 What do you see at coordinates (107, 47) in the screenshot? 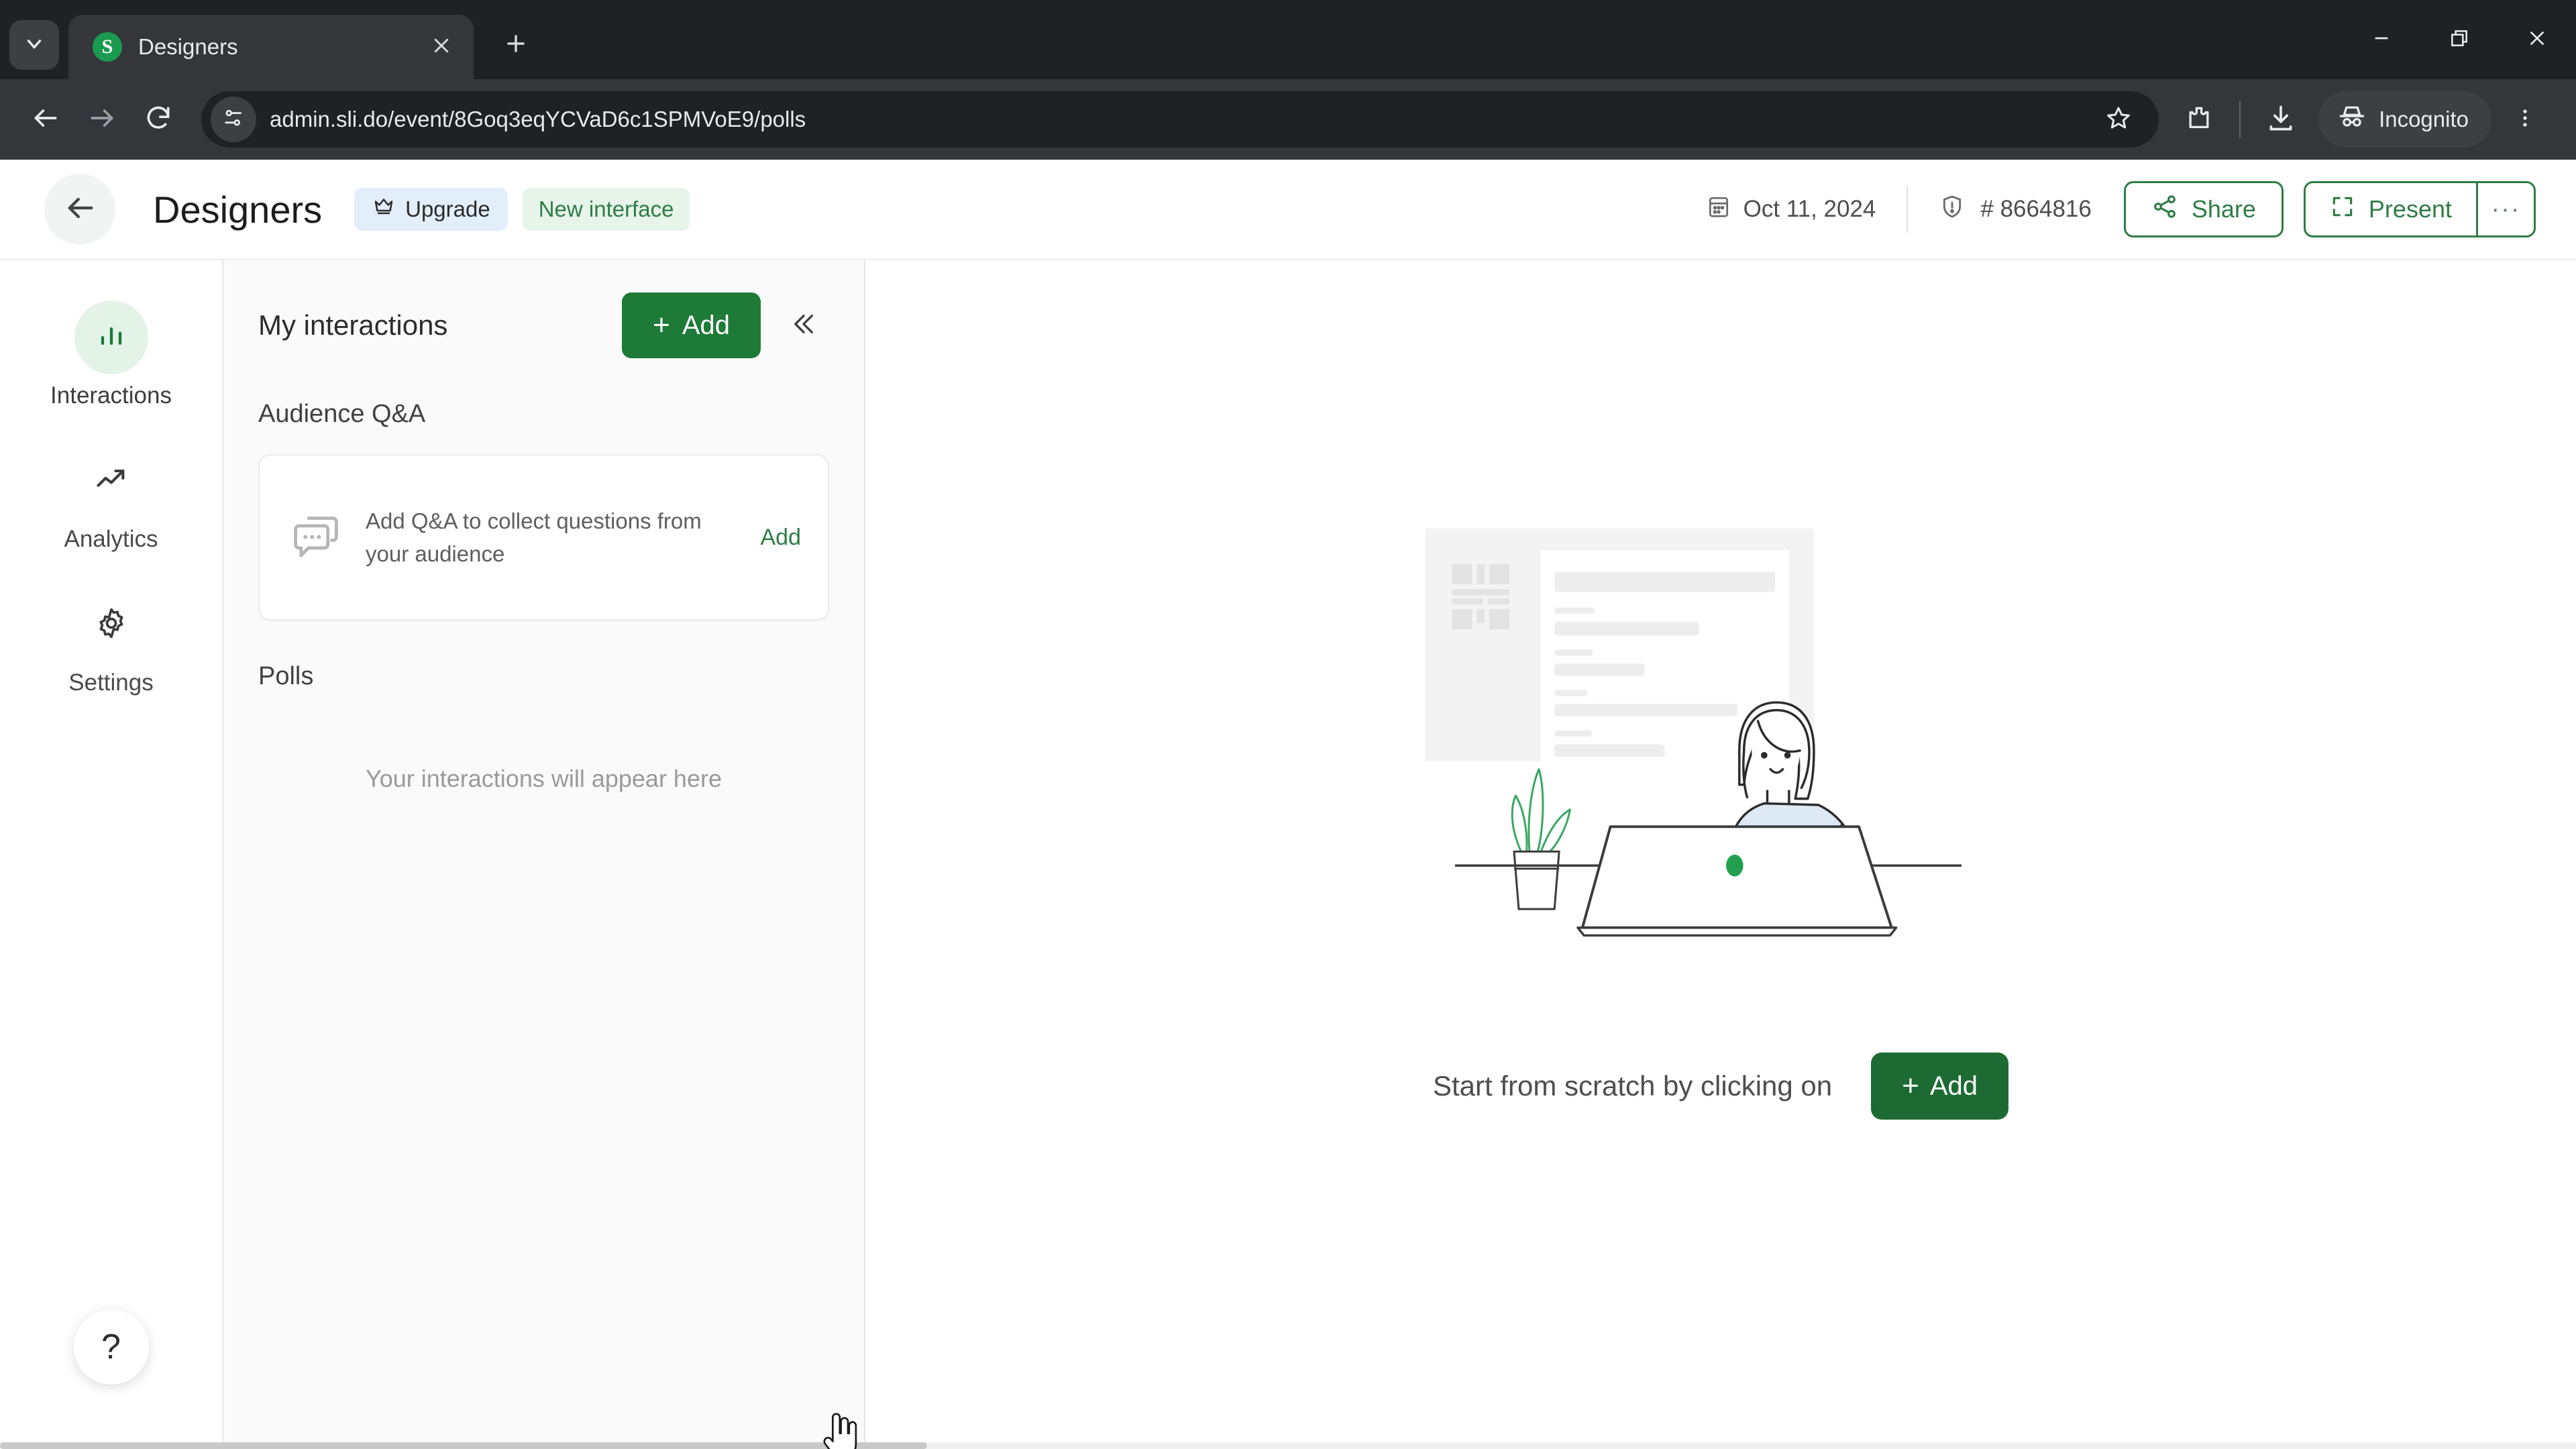
I see `favicon-slido: S` at bounding box center [107, 47].